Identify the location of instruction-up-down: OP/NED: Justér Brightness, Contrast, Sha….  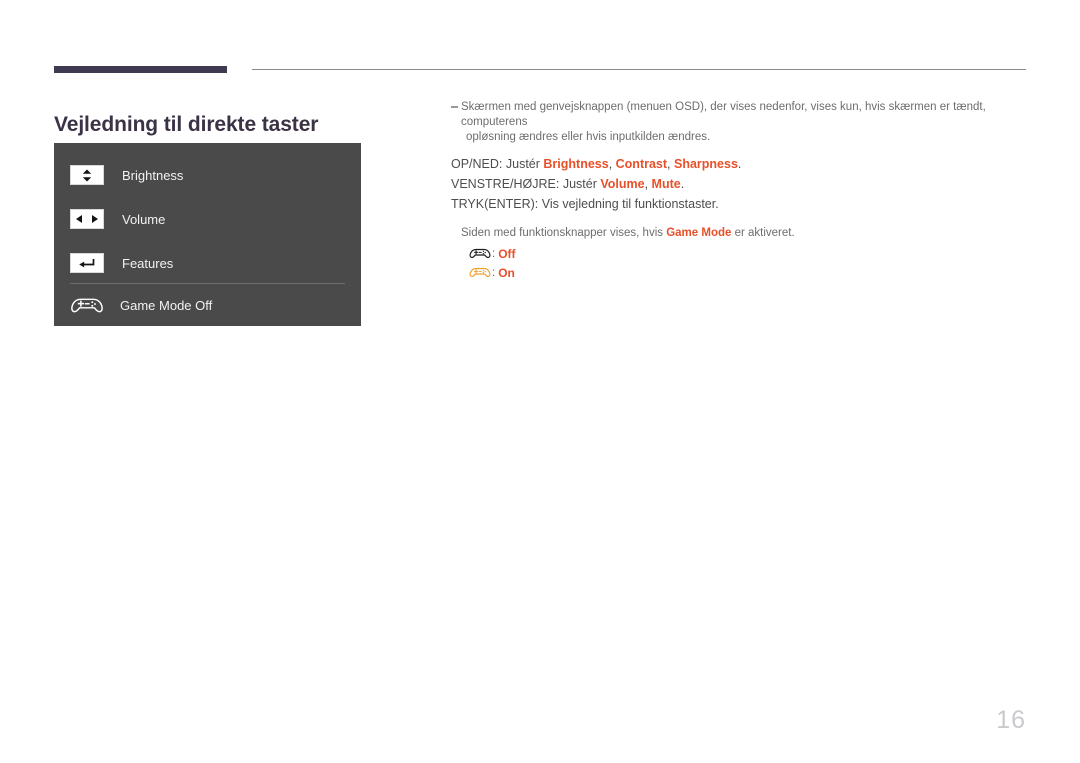
(731, 164).